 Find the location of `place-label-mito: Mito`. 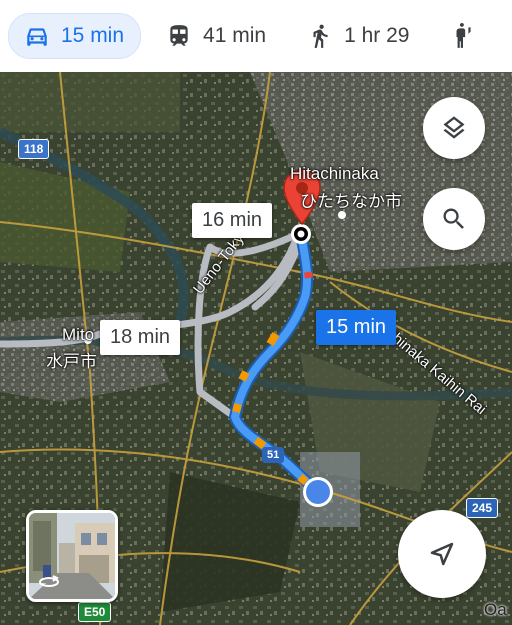

place-label-mito: Mito is located at coordinates (78, 334).